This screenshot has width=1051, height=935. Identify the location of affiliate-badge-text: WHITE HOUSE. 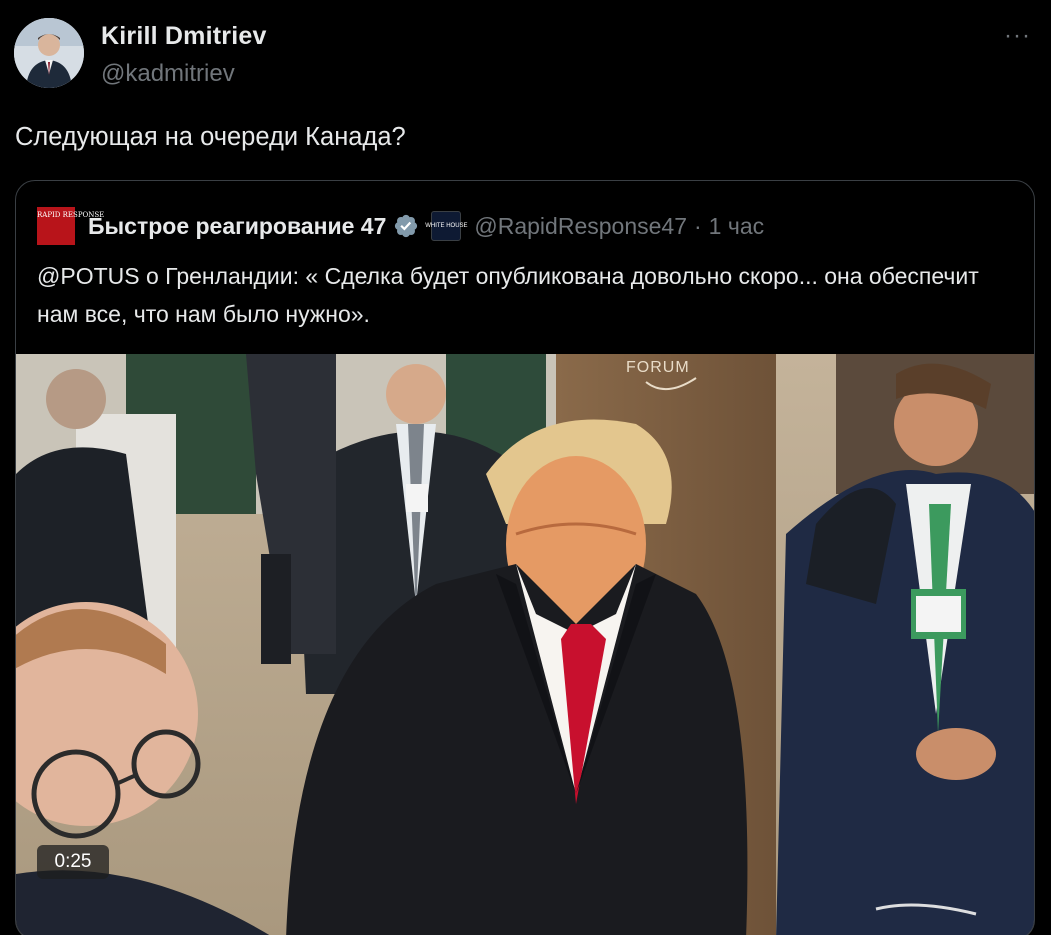
(446, 226).